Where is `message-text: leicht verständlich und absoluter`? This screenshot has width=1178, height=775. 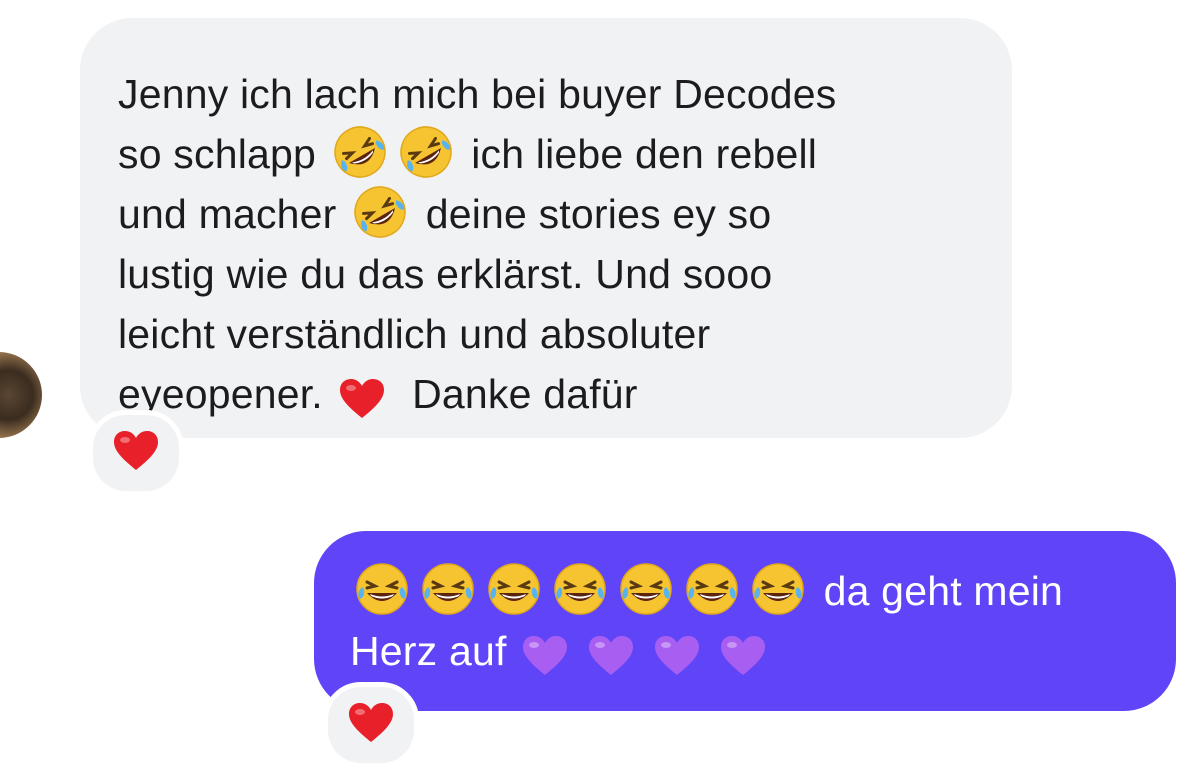 message-text: leicht verständlich und absoluter is located at coordinates (414, 334).